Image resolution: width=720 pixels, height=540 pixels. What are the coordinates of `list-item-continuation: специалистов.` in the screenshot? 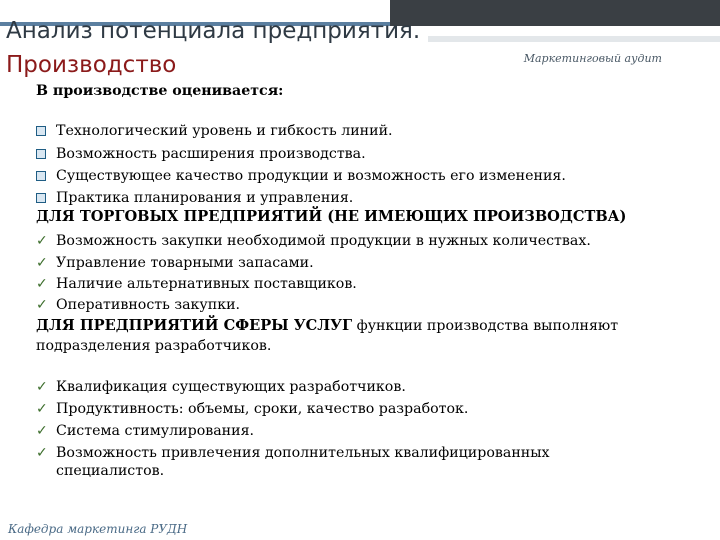 It's located at (110, 471).